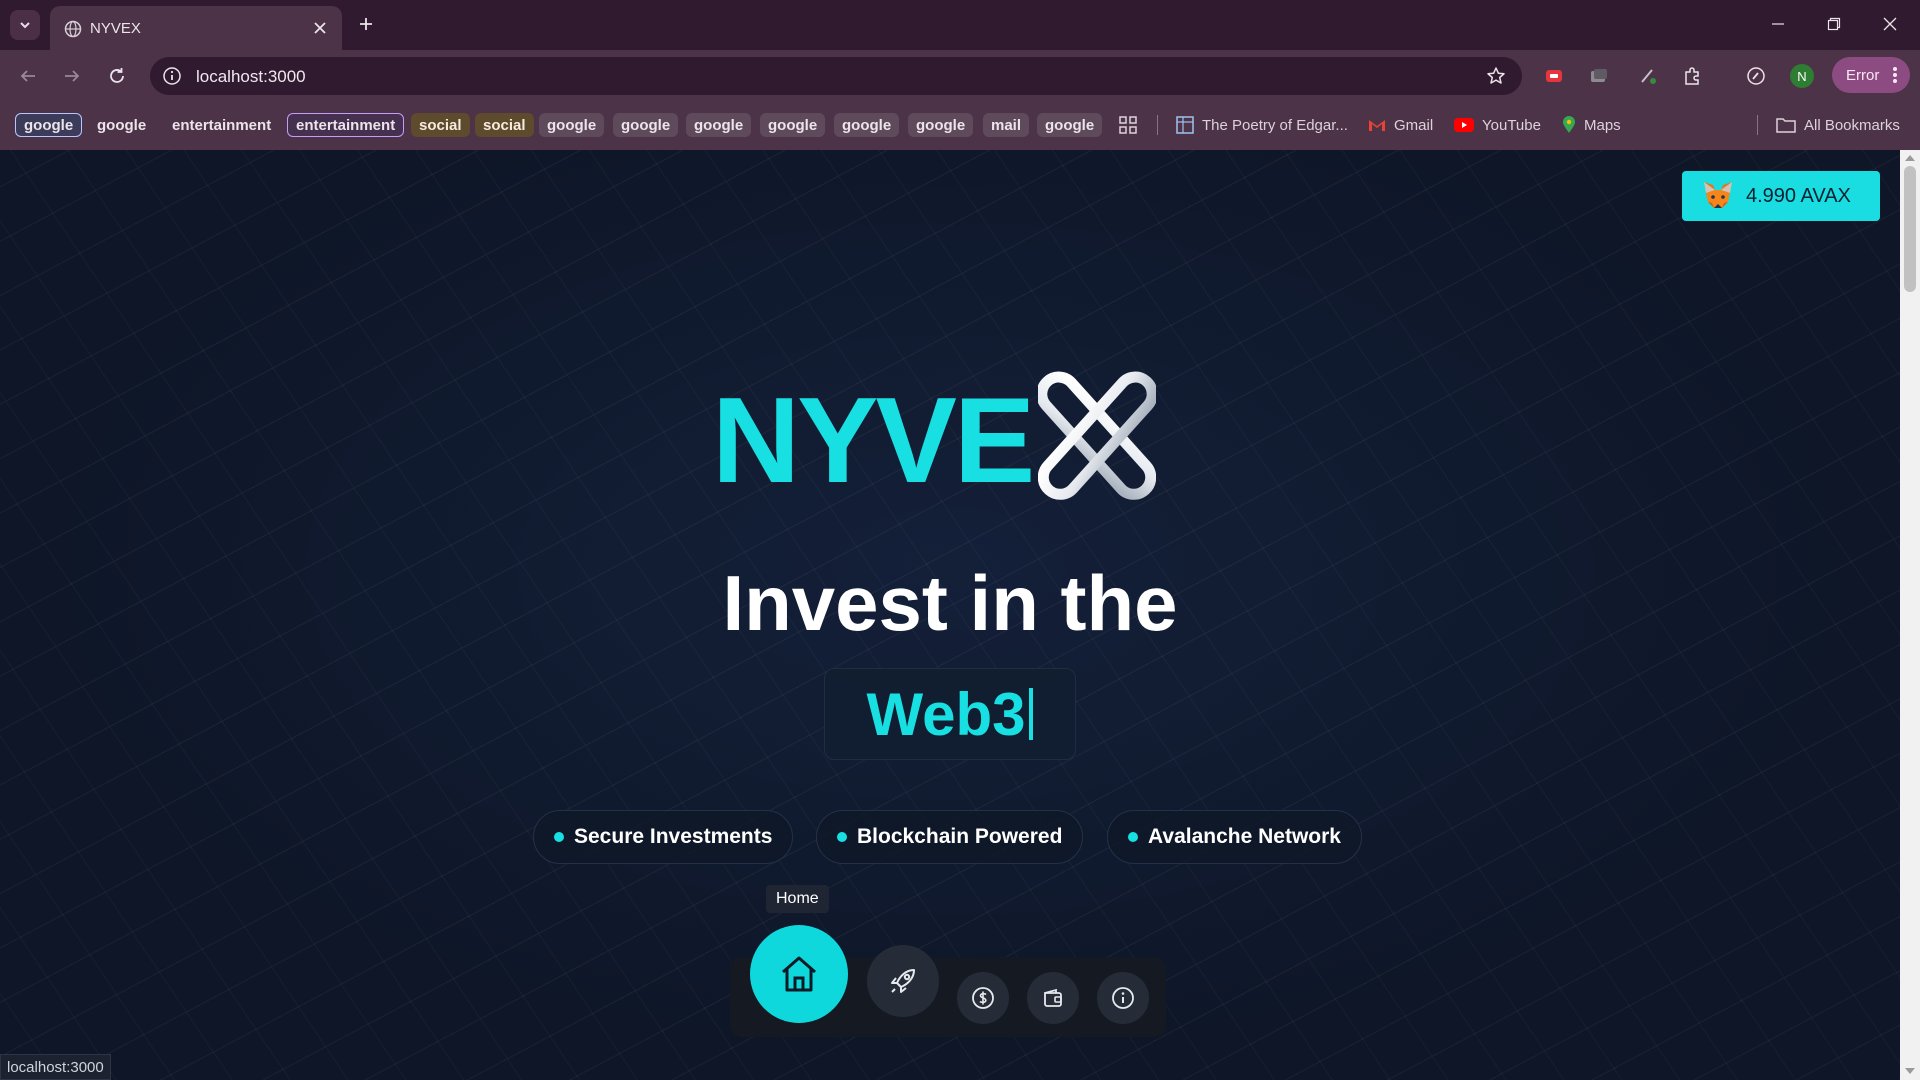 This screenshot has height=1080, width=1920. I want to click on globe-icon, so click(73, 29).